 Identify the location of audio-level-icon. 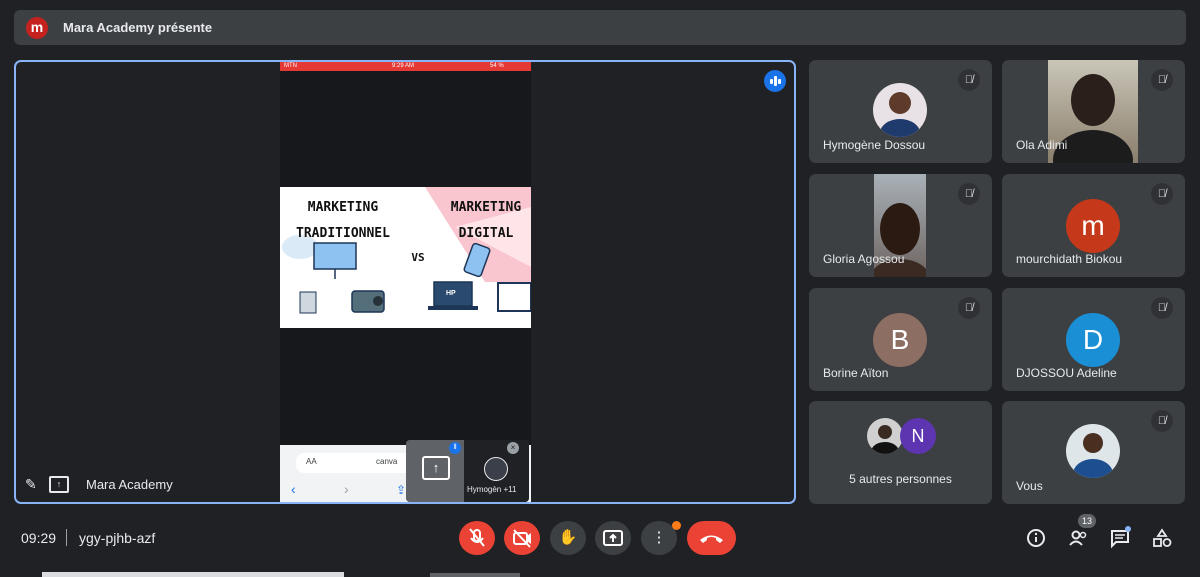
(775, 81).